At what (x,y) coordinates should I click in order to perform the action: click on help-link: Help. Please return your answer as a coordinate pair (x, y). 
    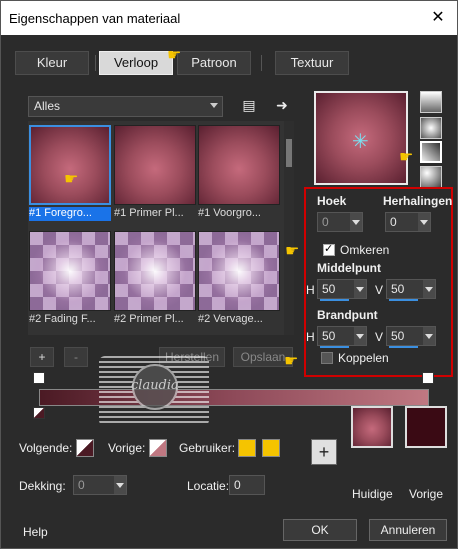
    Looking at the image, I should click on (35, 532).